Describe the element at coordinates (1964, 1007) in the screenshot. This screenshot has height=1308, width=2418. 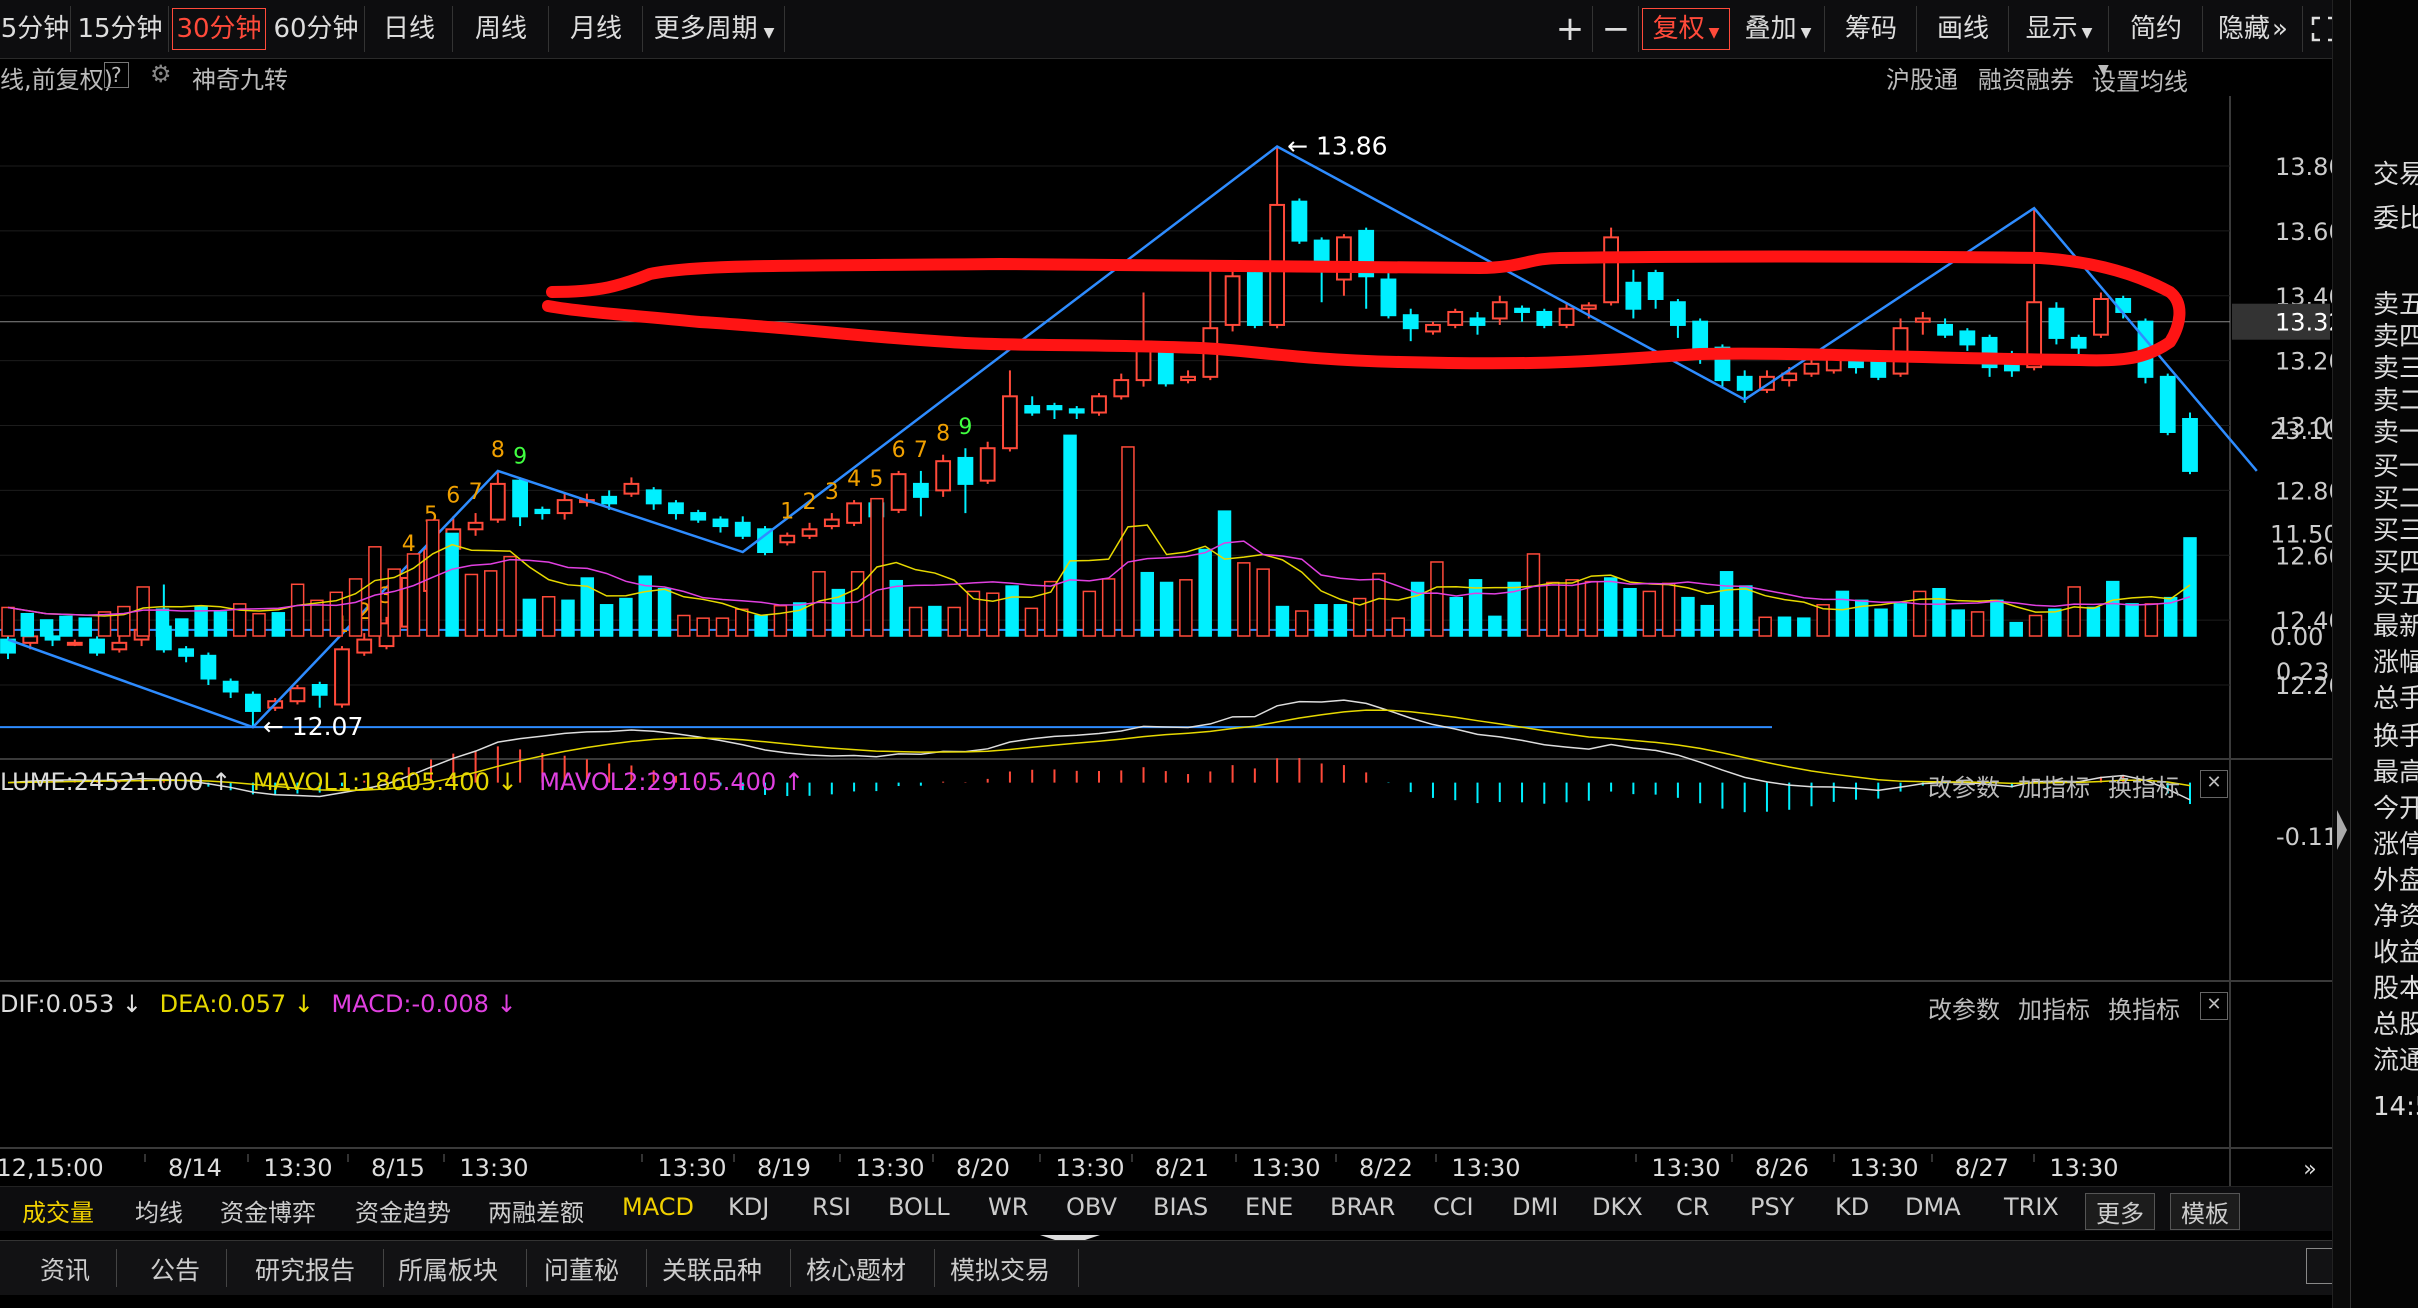
I see `macd-edit-params-button: 改参数` at that location.